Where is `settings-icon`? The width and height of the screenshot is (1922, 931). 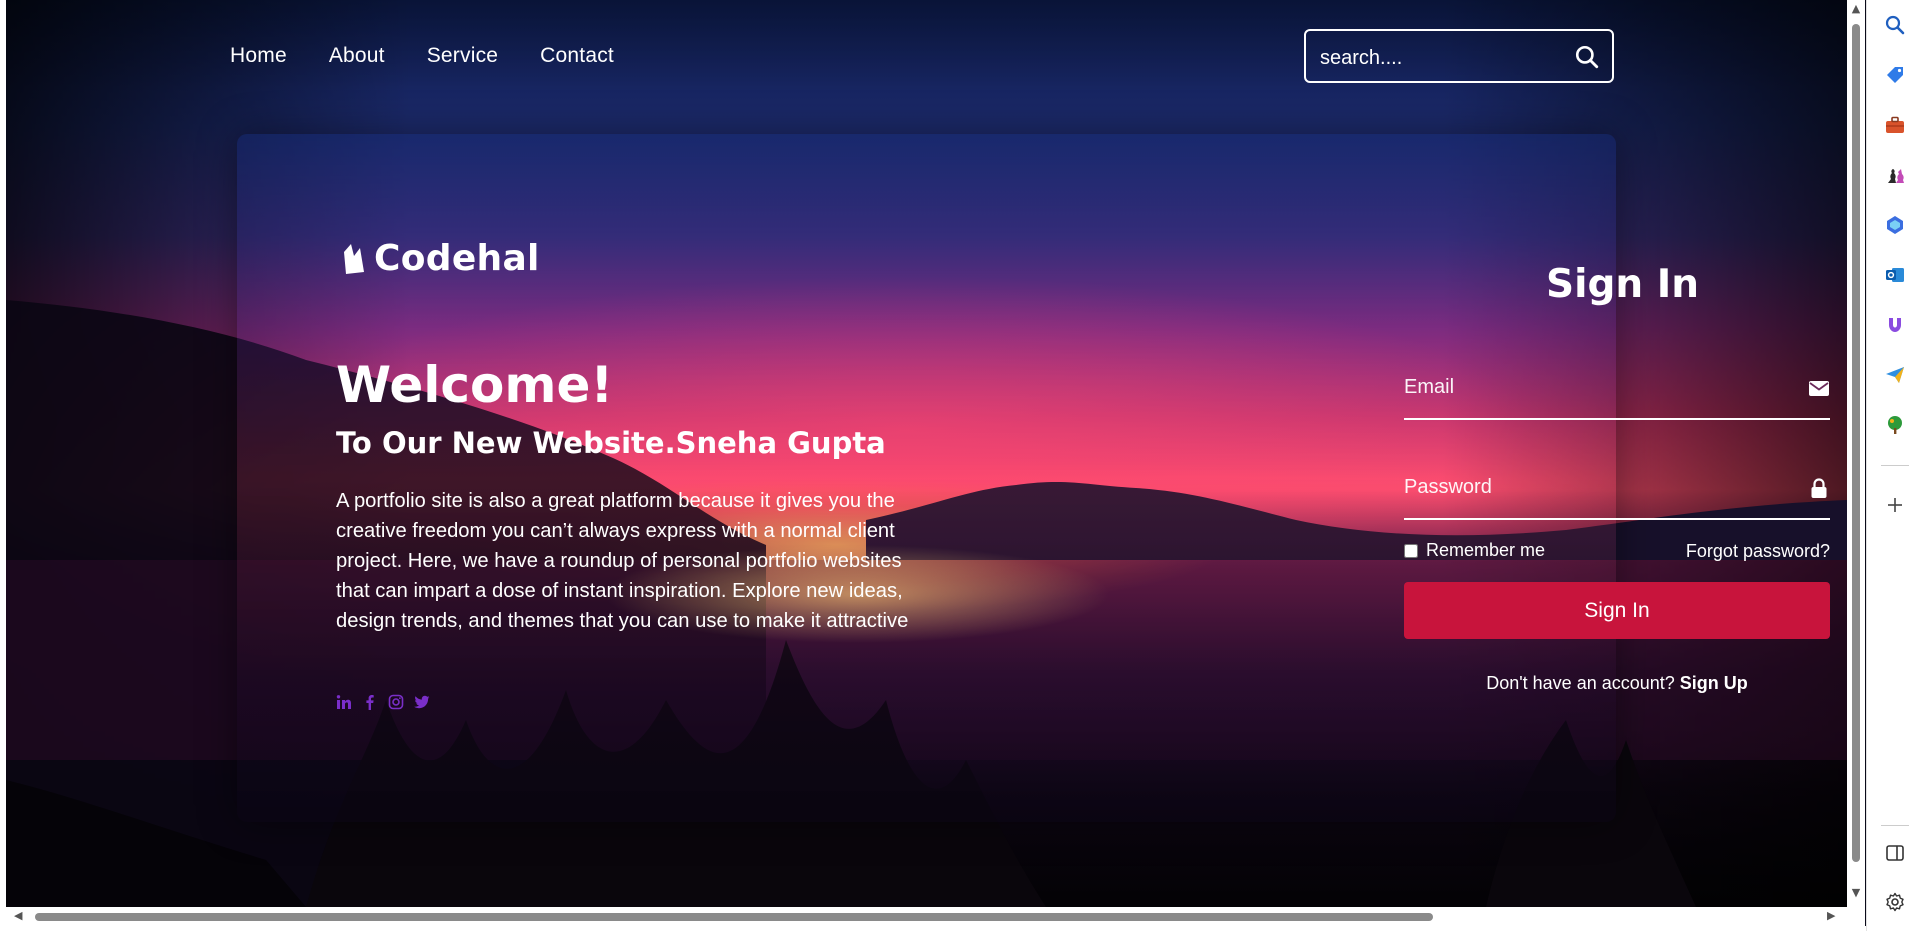
settings-icon is located at coordinates (1895, 902).